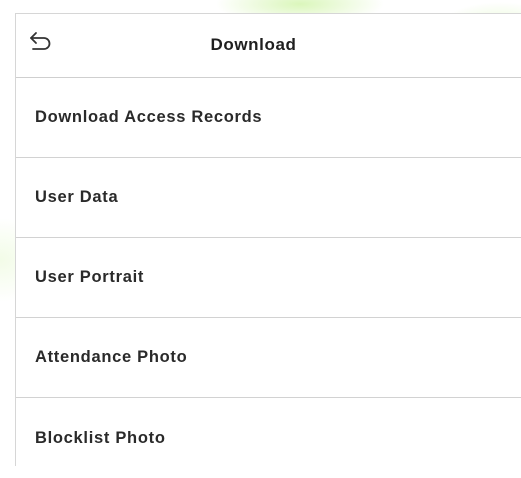 The height and width of the screenshot is (478, 521). I want to click on header-bar: Download, so click(268, 46).